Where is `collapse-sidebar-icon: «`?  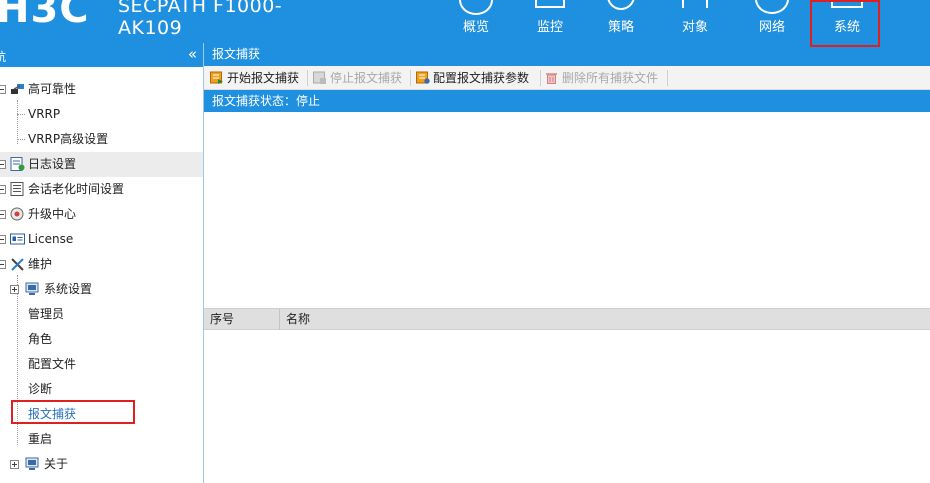
collapse-sidebar-icon: « is located at coordinates (192, 54).